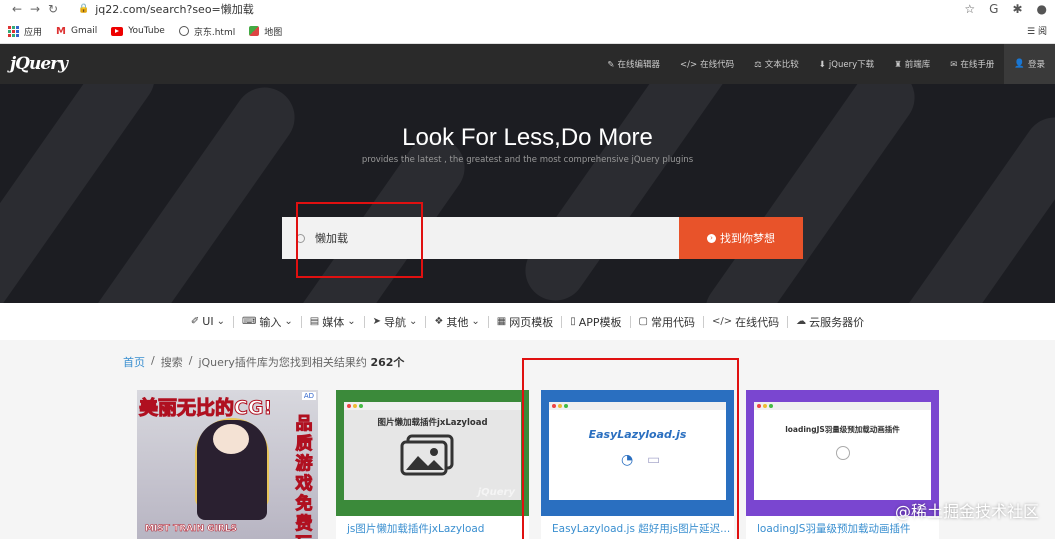 The width and height of the screenshot is (1055, 539). Describe the element at coordinates (573, 321) in the screenshot. I see `phone-icon: ▯` at that location.